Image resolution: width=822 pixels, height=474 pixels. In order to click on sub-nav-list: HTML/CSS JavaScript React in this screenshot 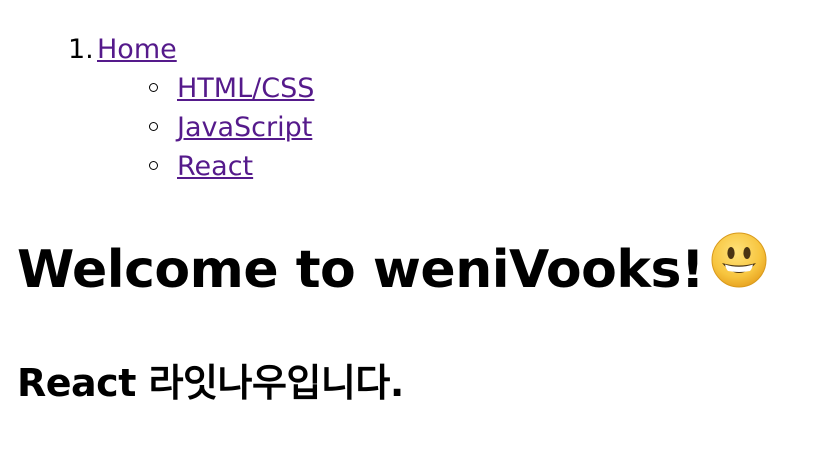, I will do `click(205, 127)`.